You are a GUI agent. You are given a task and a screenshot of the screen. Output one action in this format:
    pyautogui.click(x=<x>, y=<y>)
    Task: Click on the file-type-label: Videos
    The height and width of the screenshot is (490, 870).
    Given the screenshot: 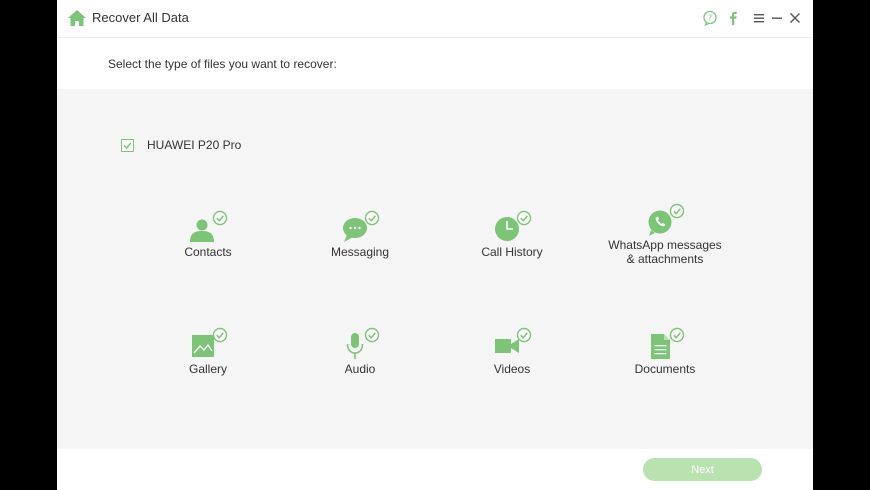 What is the action you would take?
    pyautogui.click(x=512, y=369)
    